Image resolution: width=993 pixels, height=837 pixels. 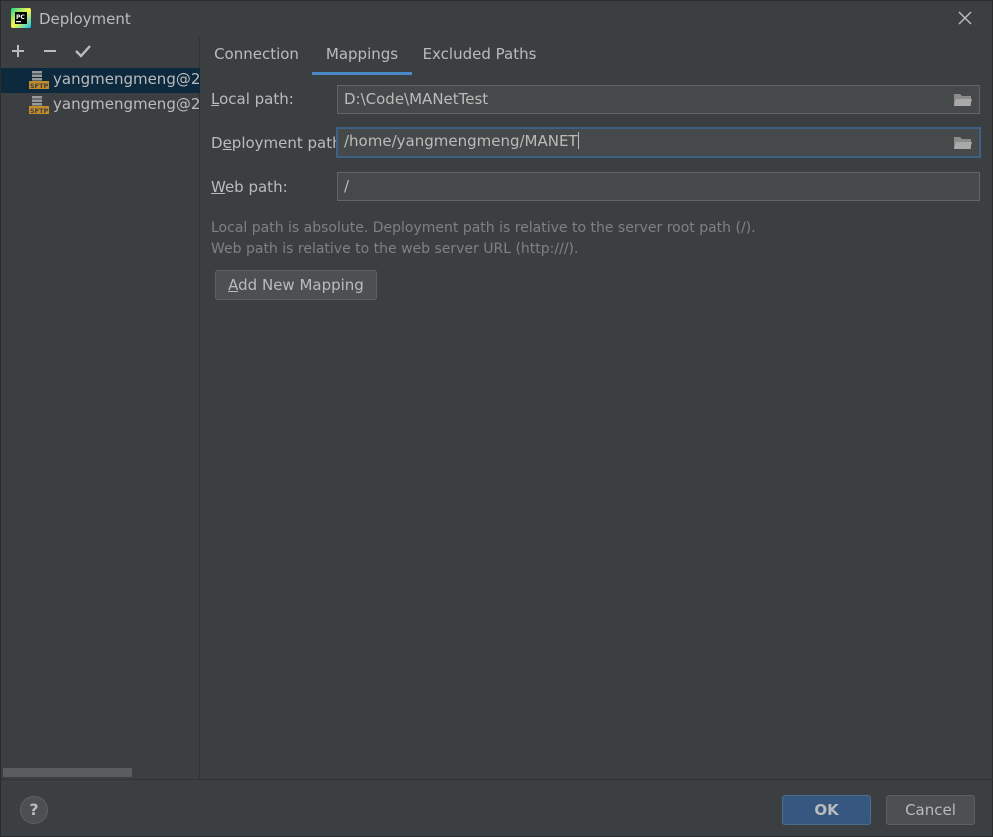 What do you see at coordinates (965, 18) in the screenshot?
I see `close-icon` at bounding box center [965, 18].